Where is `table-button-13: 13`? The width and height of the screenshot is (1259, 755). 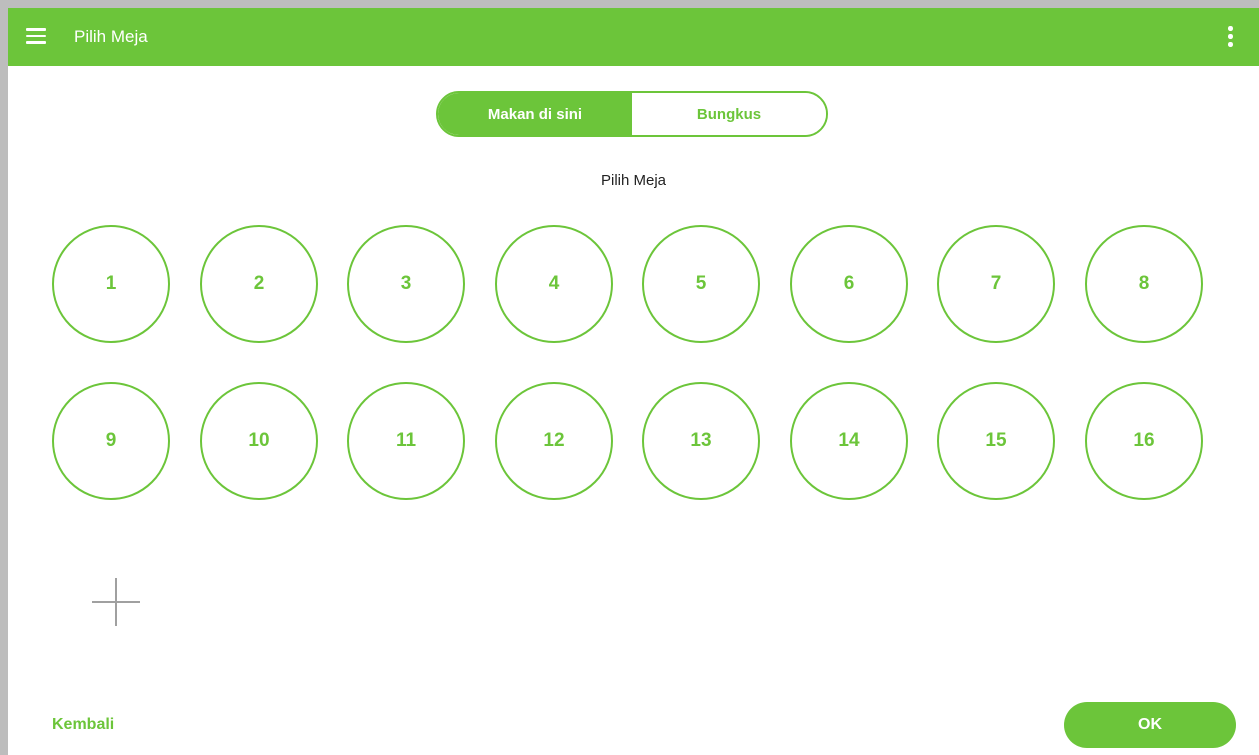
table-button-13: 13 is located at coordinates (701, 441).